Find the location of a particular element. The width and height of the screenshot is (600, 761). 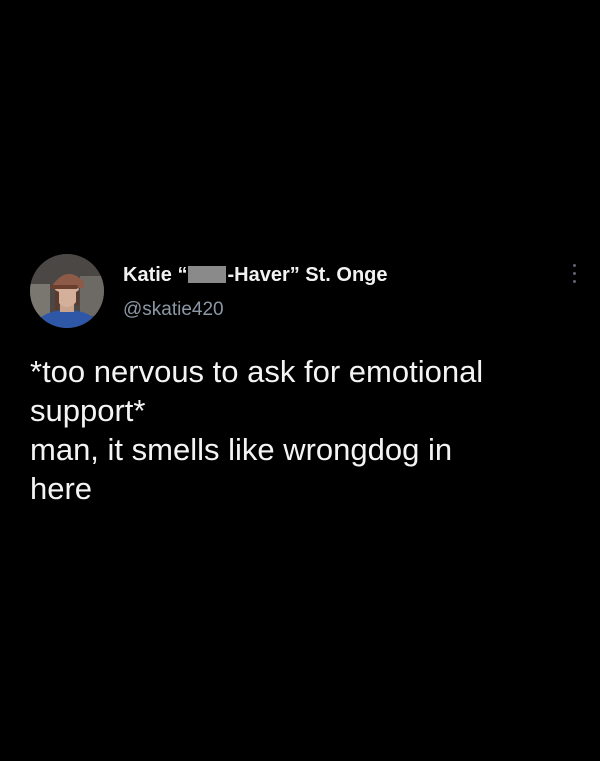

display-name: Katie “ -Haver” St. Onge is located at coordinates (255, 275).